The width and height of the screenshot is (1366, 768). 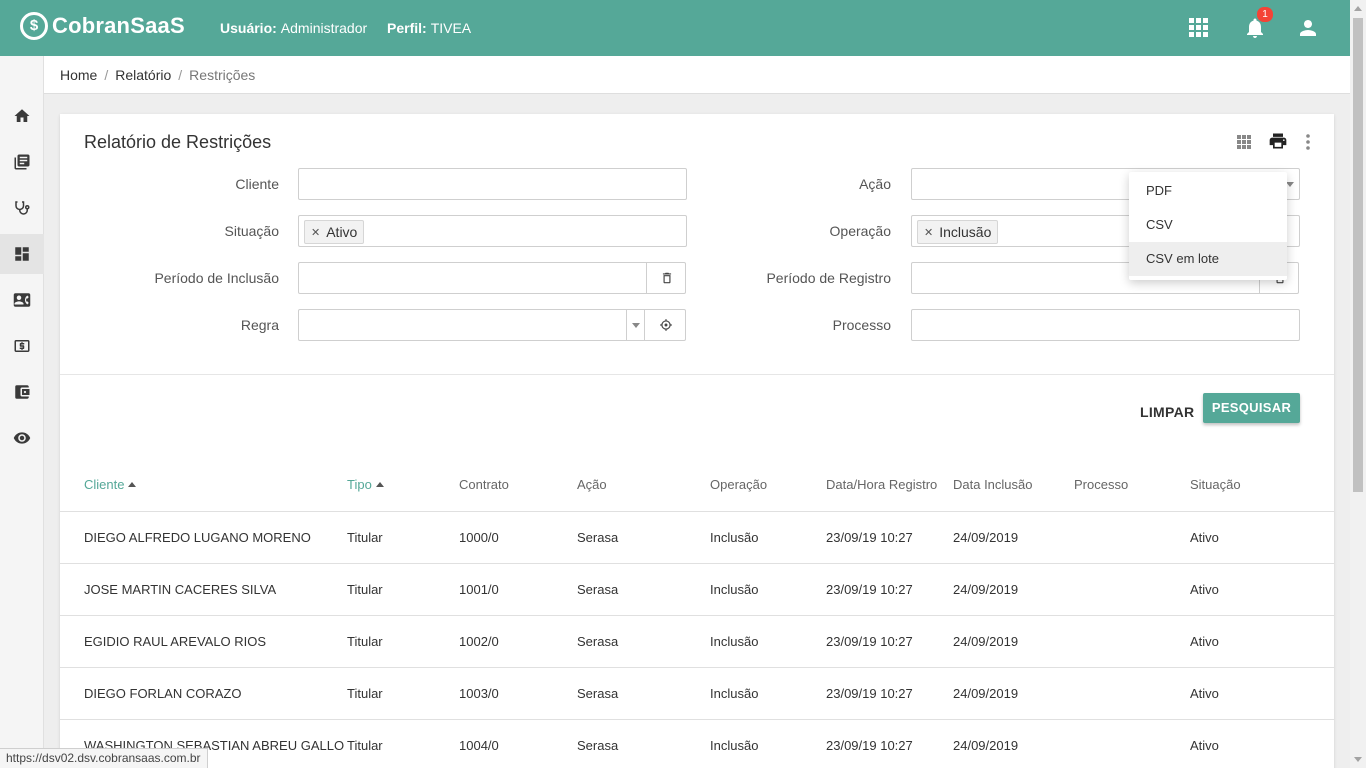 I want to click on notification-badge: 1, so click(x=1265, y=14).